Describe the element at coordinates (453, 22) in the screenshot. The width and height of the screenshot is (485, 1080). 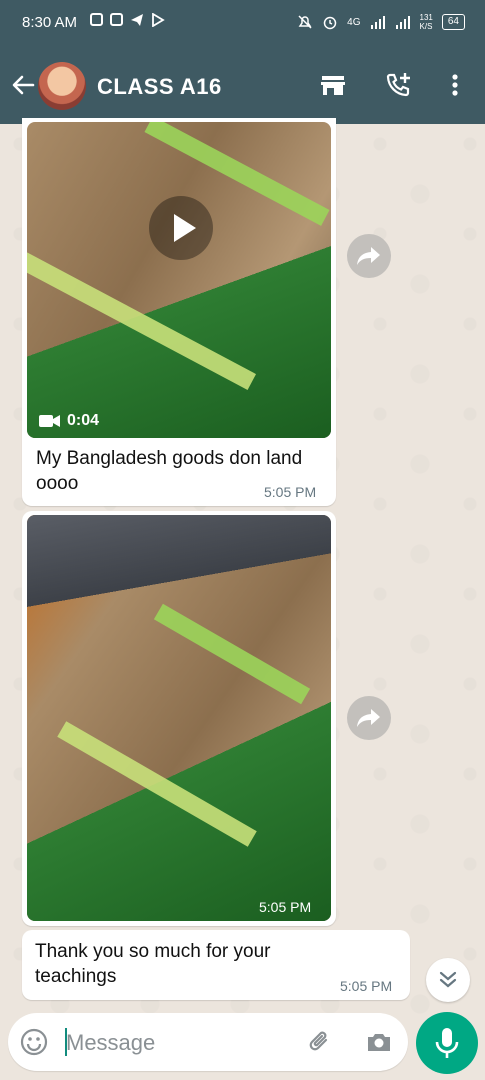
I see `battery-indicator: 64` at that location.